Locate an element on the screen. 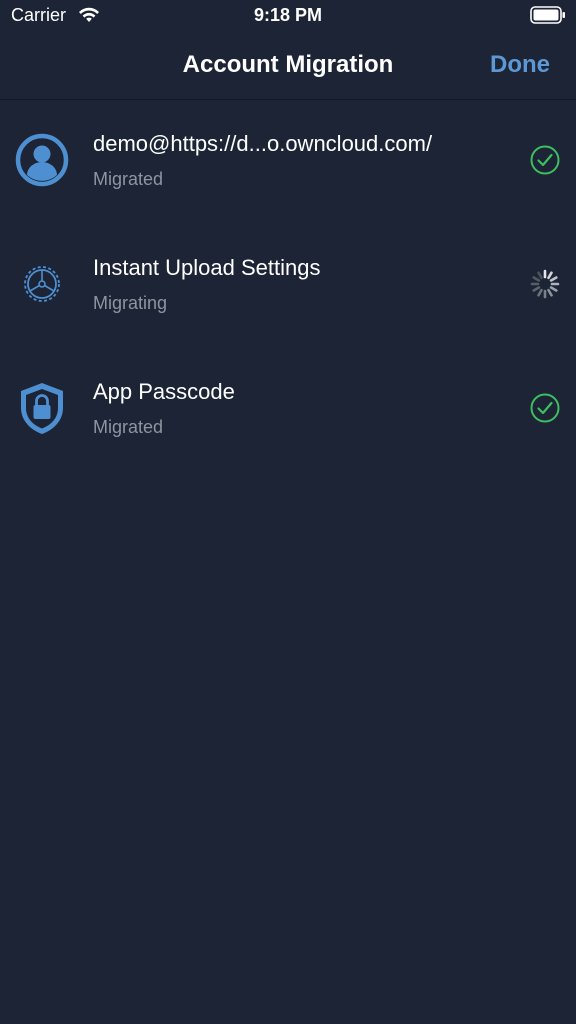  shield-lock-icon is located at coordinates (42, 408).